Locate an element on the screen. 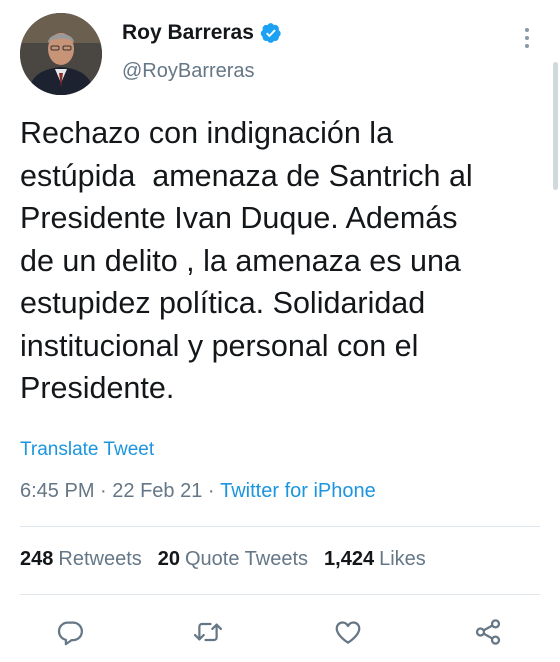 Image resolution: width=560 pixels, height=662 pixels. reply-icon is located at coordinates (70, 633).